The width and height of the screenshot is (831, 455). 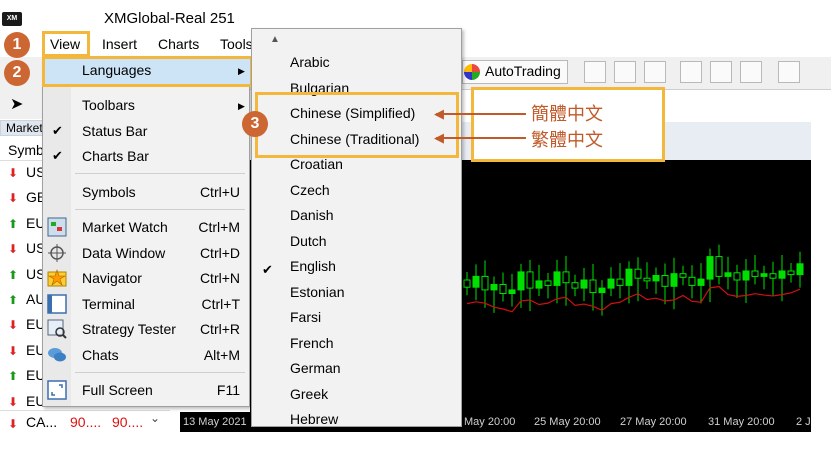 I want to click on zoom-in-icon, so click(x=691, y=72).